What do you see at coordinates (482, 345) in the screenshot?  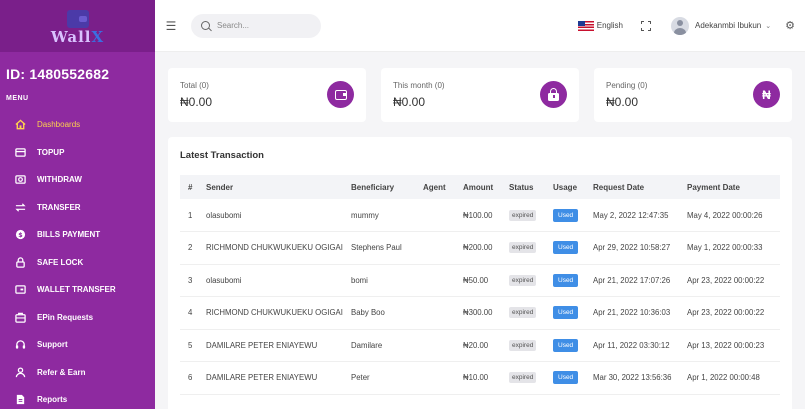 I see `cell-amount: ₦20.00` at bounding box center [482, 345].